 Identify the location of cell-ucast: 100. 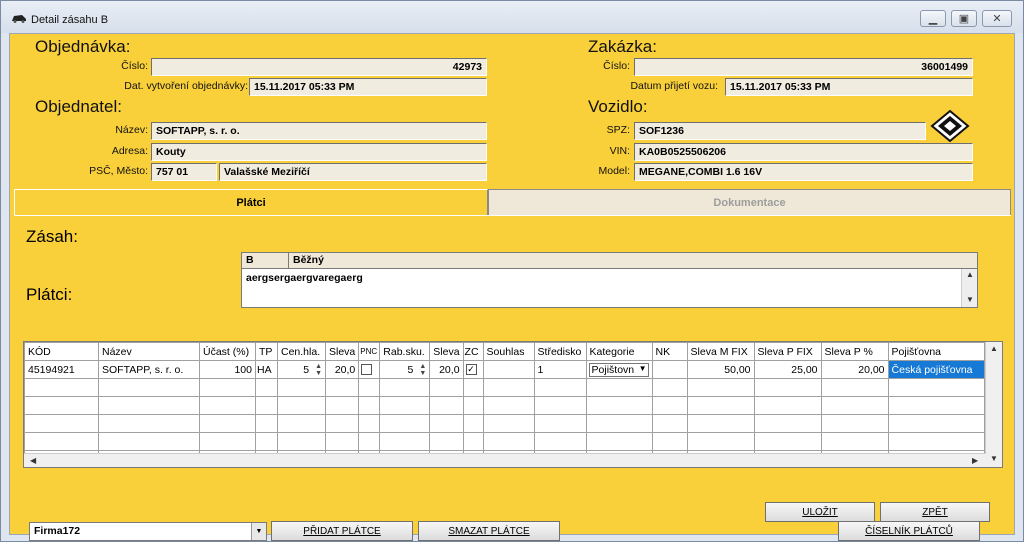
(227, 369).